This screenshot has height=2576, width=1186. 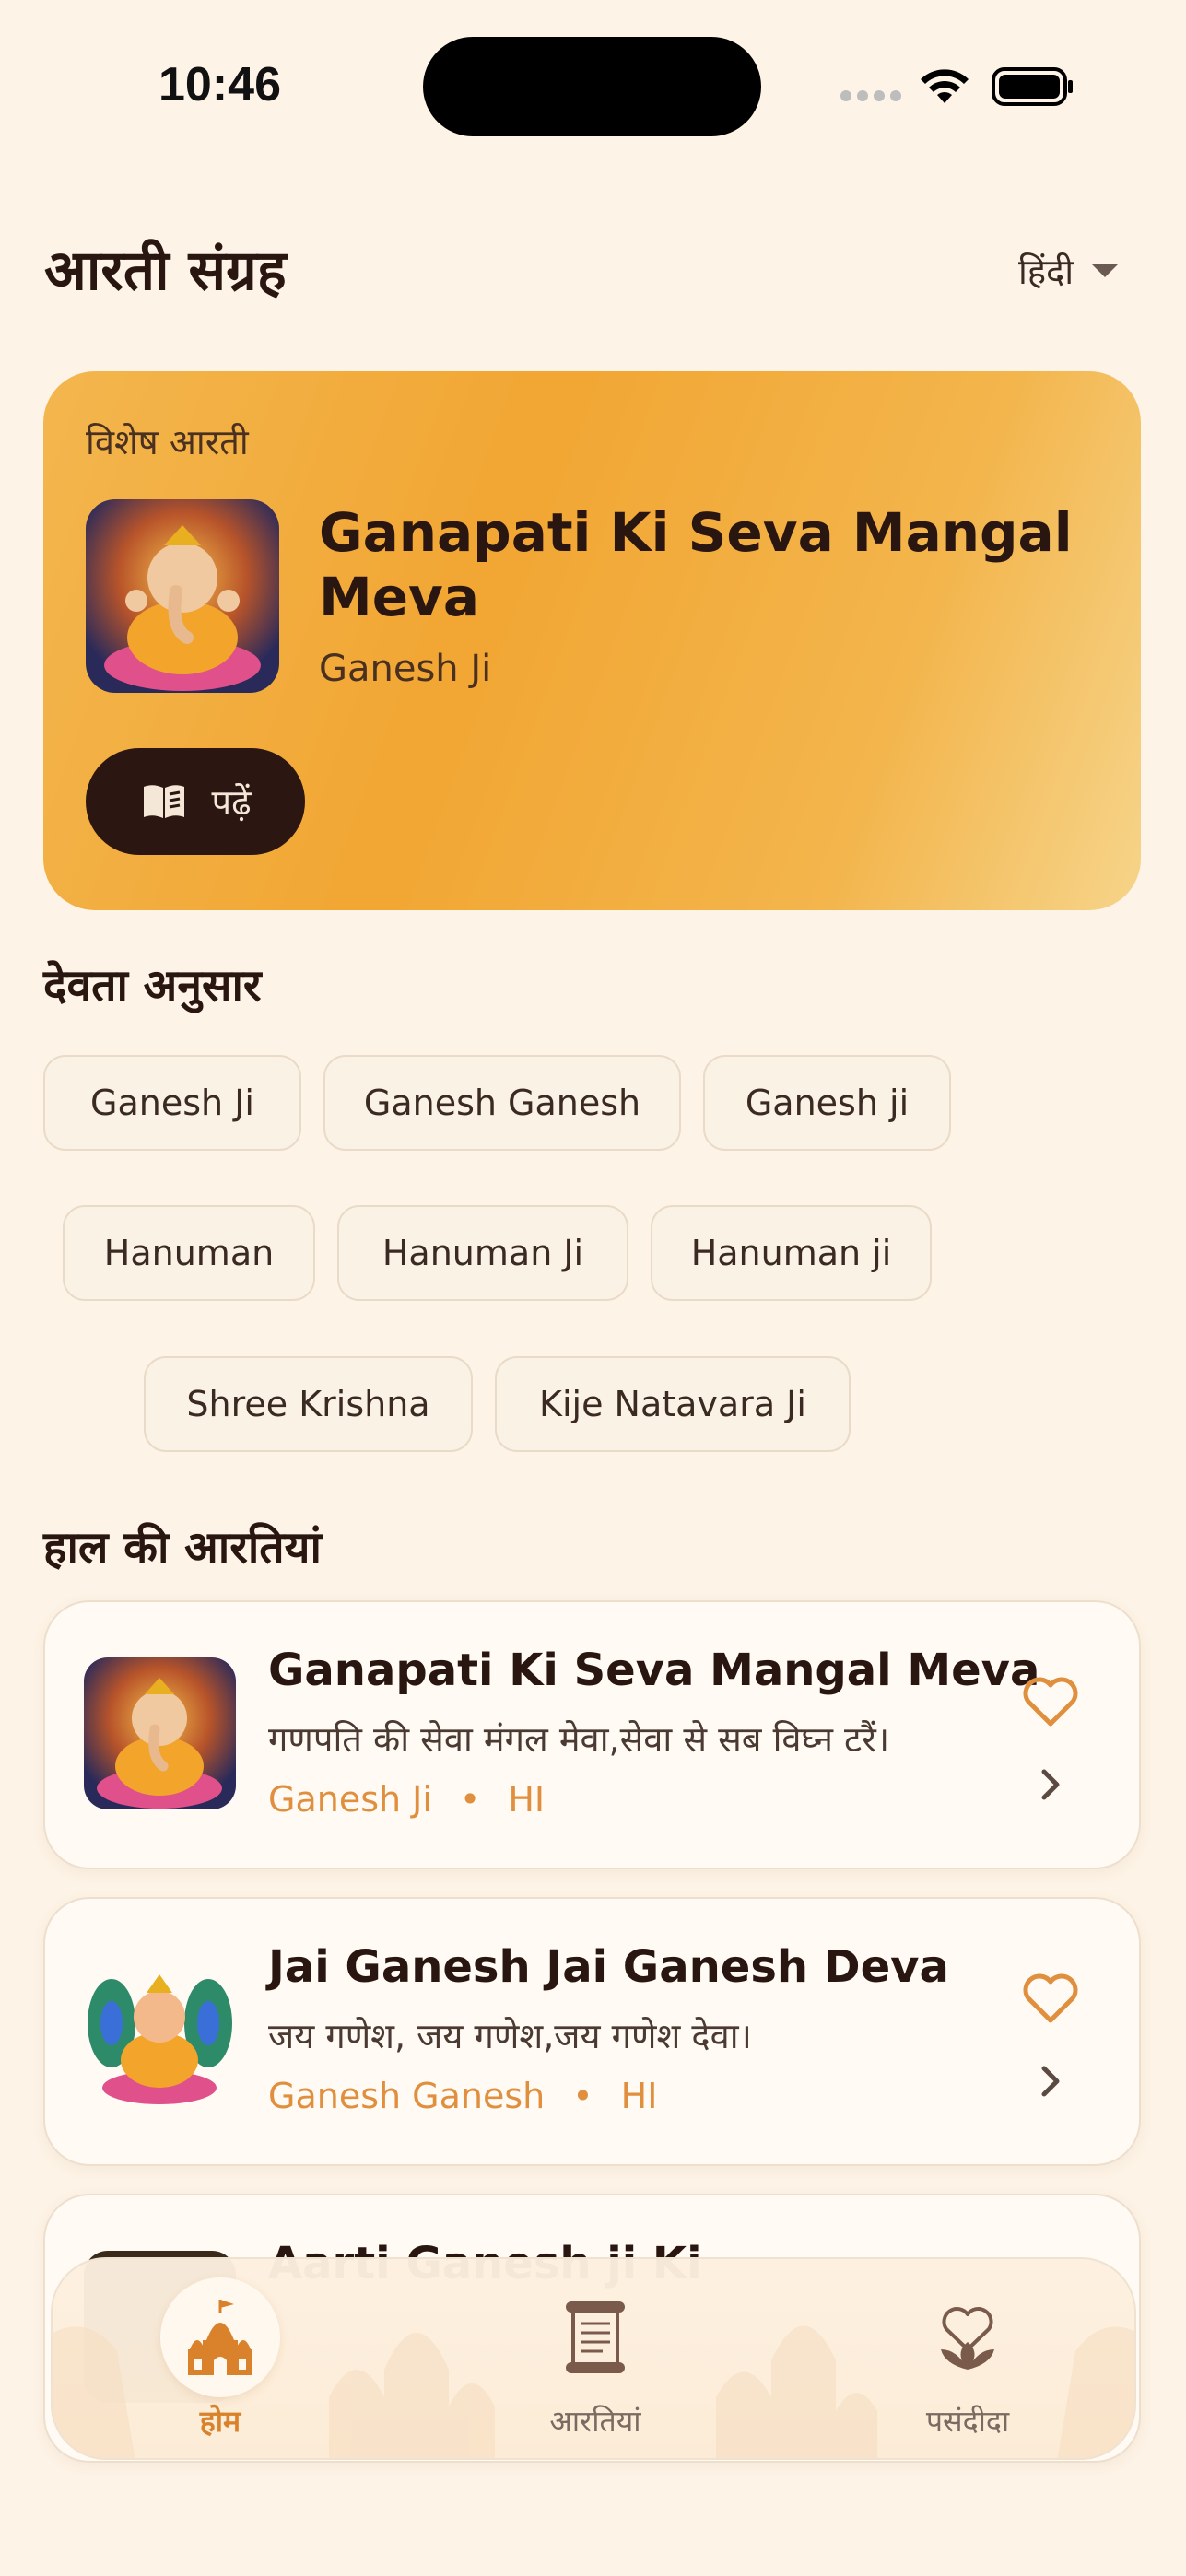 What do you see at coordinates (1046, 272) in the screenshot?
I see `language-label: हिंदी` at bounding box center [1046, 272].